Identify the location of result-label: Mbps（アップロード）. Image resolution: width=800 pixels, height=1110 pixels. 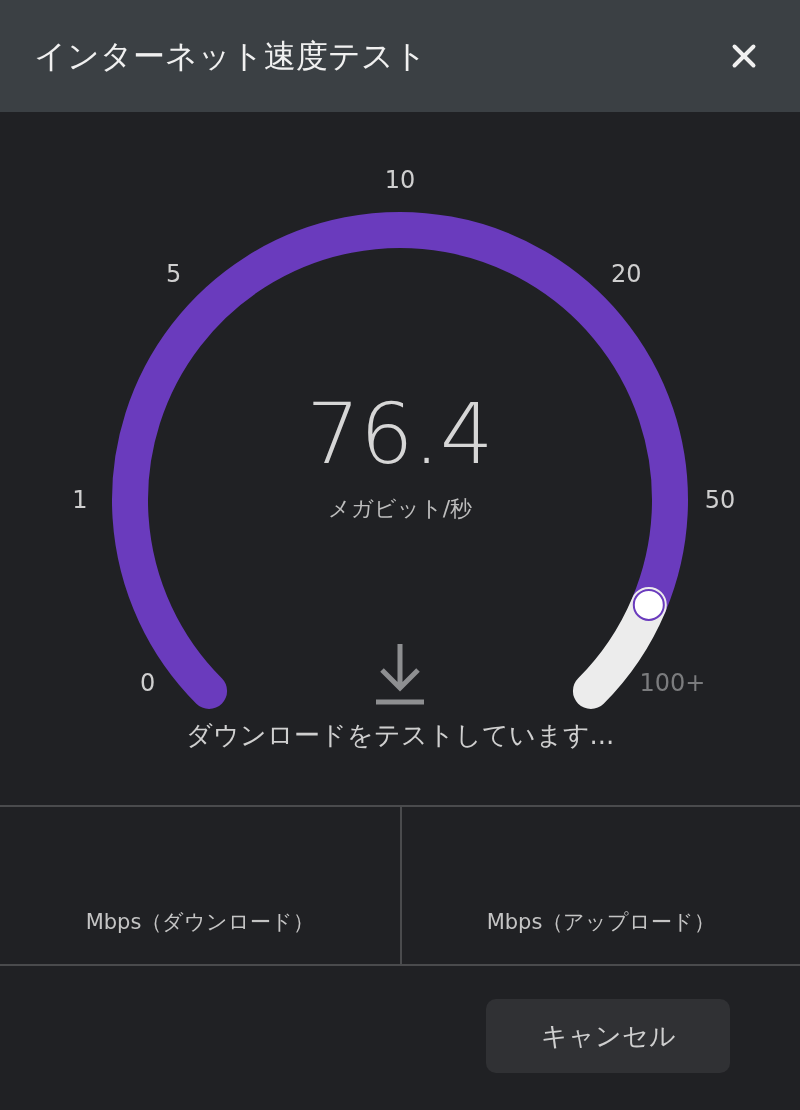
(601, 922).